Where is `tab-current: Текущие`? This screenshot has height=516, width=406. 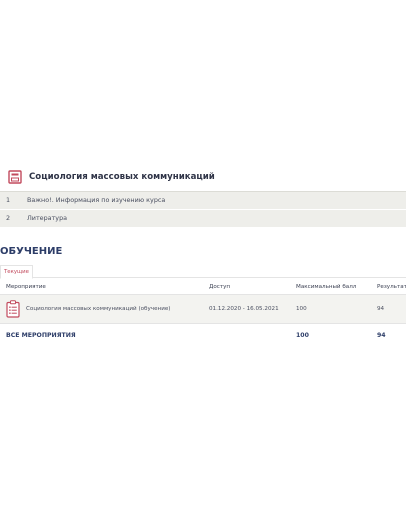
tab-current: Текущие is located at coordinates (16, 272).